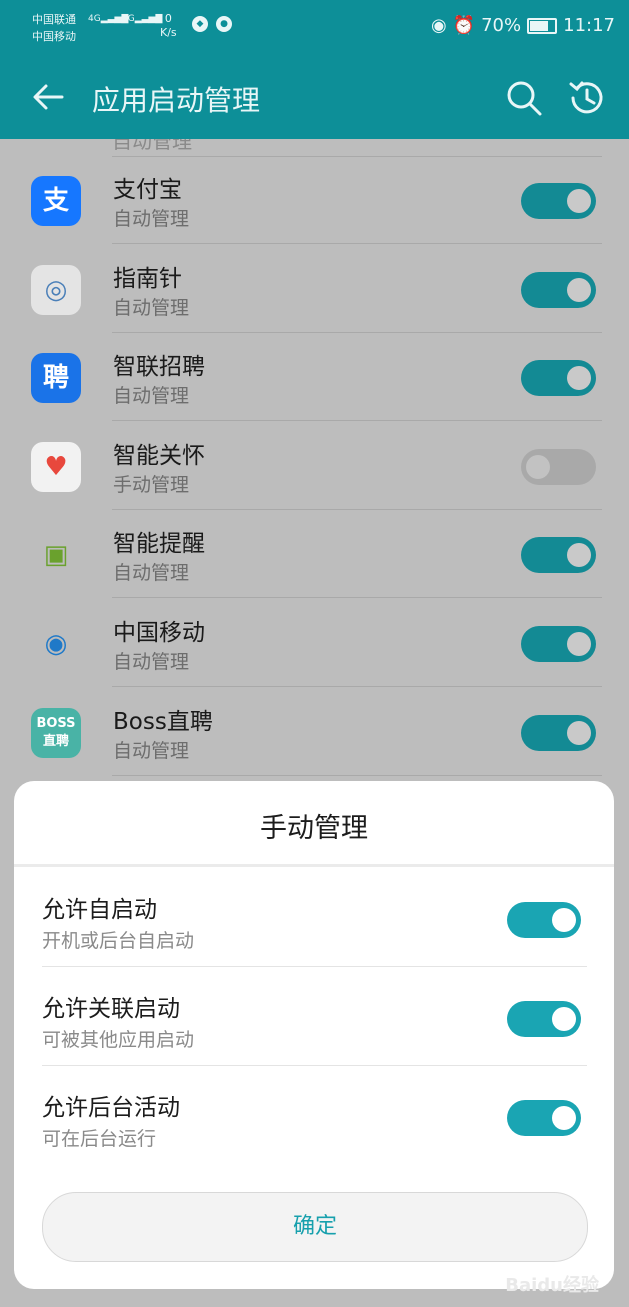  What do you see at coordinates (438, 25) in the screenshot?
I see `eye-icon: ◉` at bounding box center [438, 25].